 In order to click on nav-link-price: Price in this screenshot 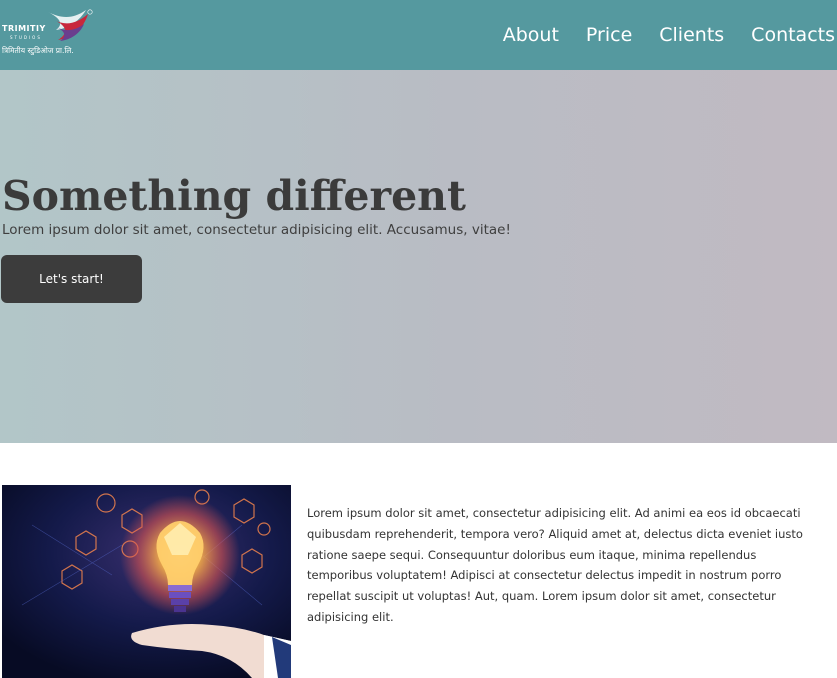, I will do `click(609, 35)`.